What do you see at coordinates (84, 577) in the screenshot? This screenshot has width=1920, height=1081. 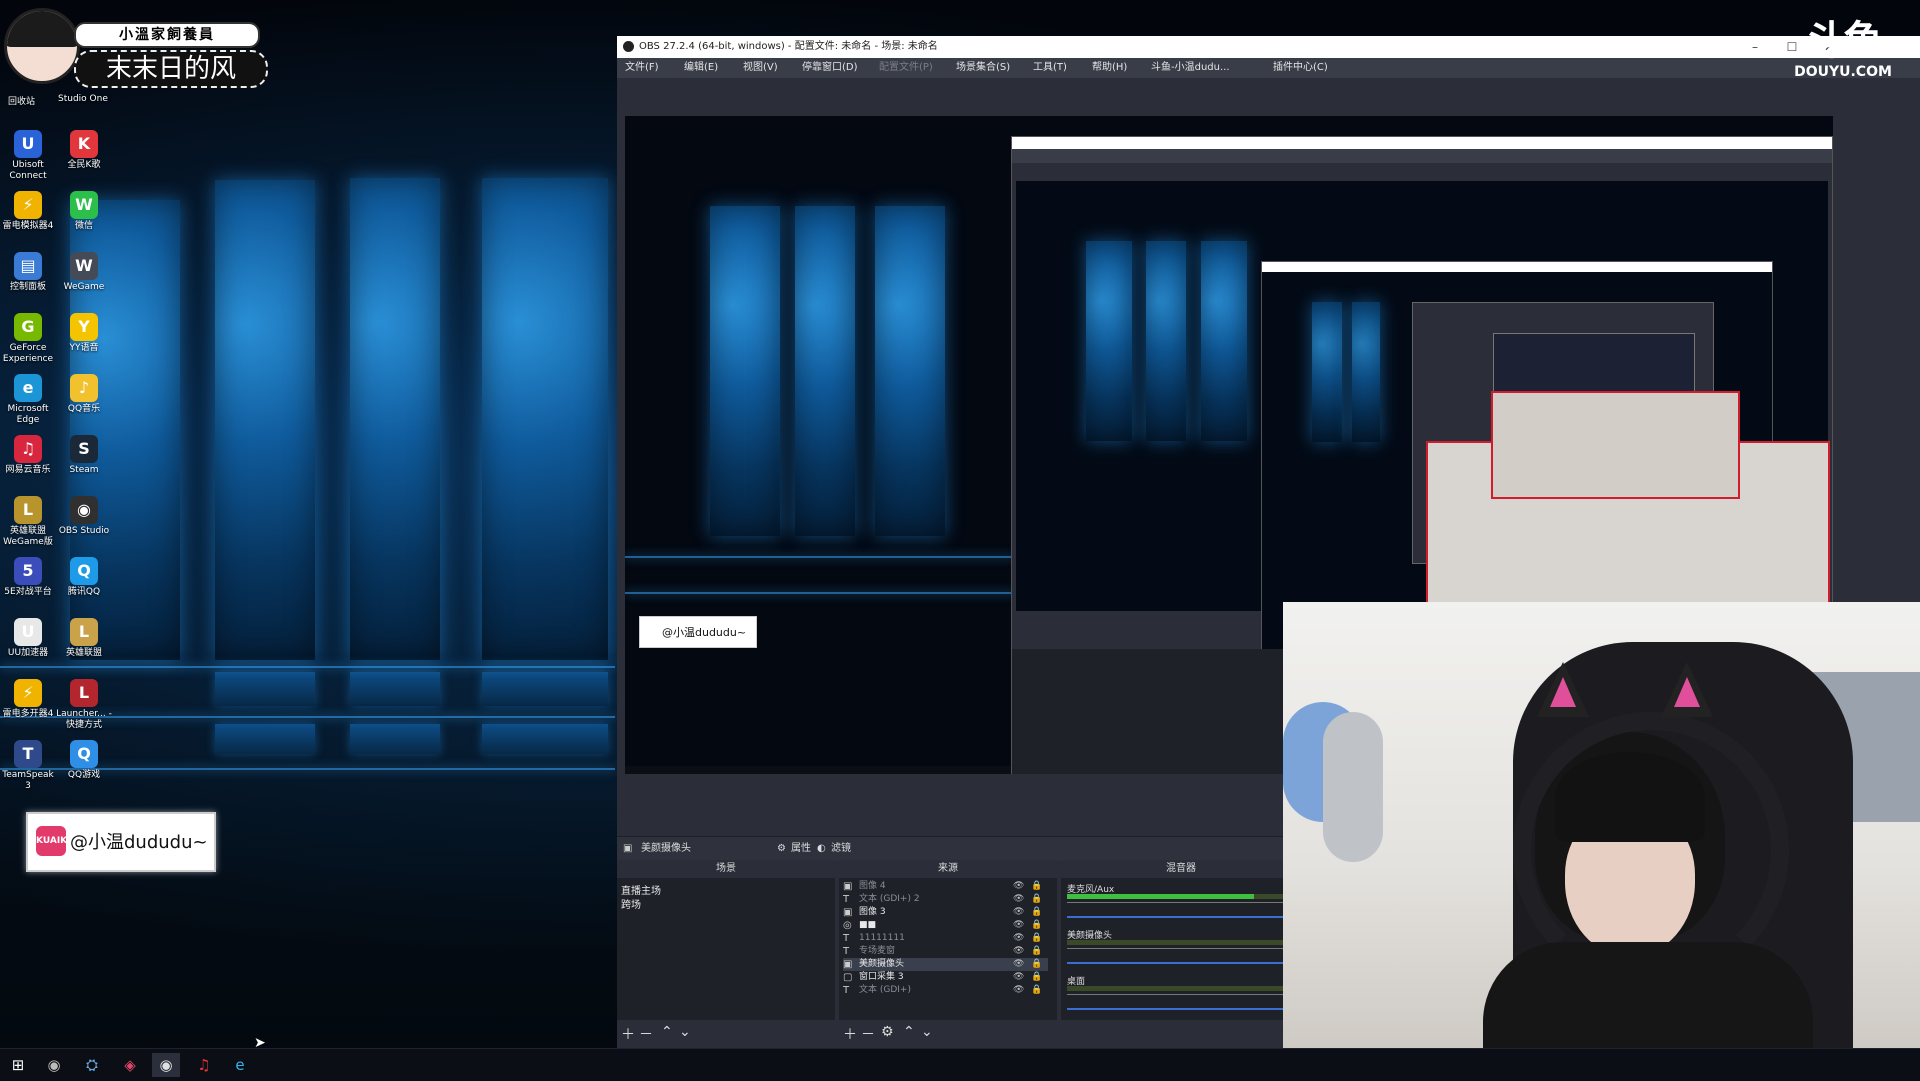 I see `desktop-icon: Q 腾讯QQ` at bounding box center [84, 577].